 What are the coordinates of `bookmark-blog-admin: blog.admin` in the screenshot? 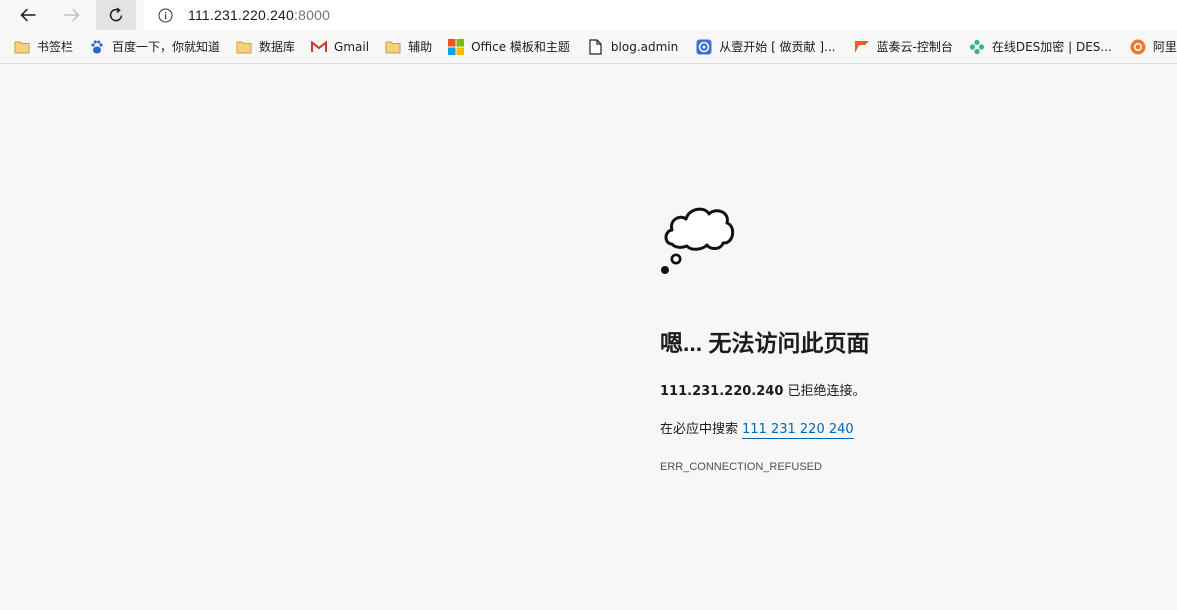 It's located at (633, 47).